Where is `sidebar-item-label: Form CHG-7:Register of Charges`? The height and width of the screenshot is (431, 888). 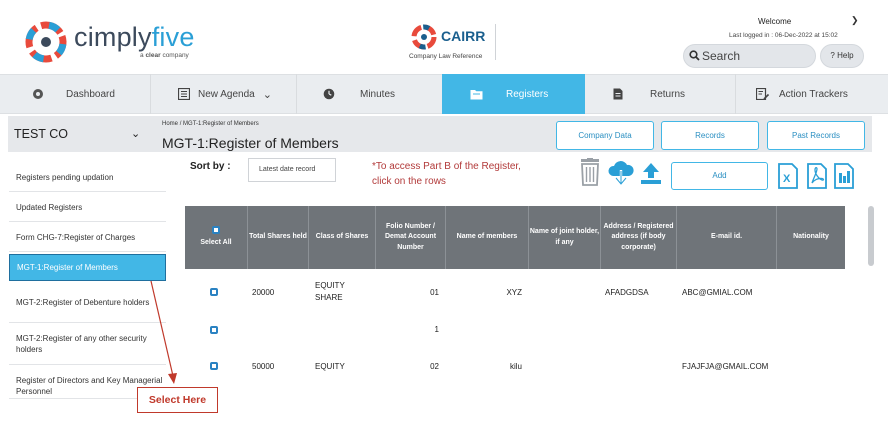
sidebar-item-label: Form CHG-7:Register of Charges is located at coordinates (76, 237).